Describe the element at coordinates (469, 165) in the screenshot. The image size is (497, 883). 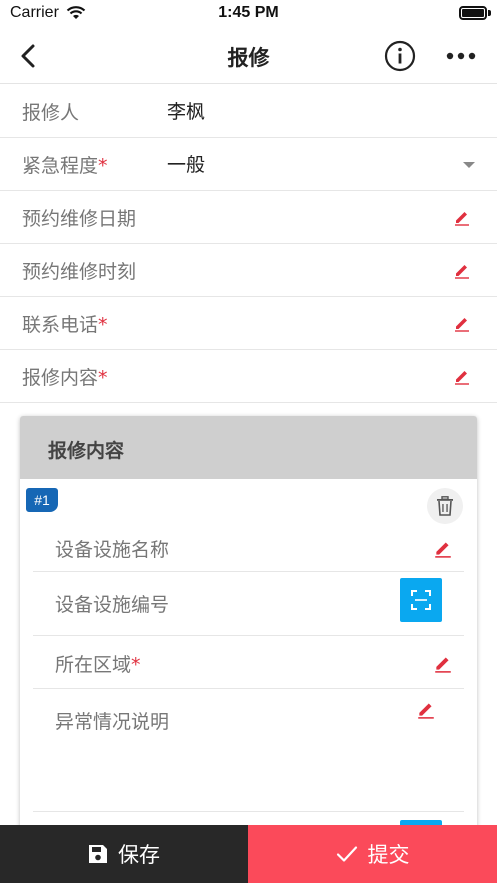
I see `caret-down-icon` at that location.